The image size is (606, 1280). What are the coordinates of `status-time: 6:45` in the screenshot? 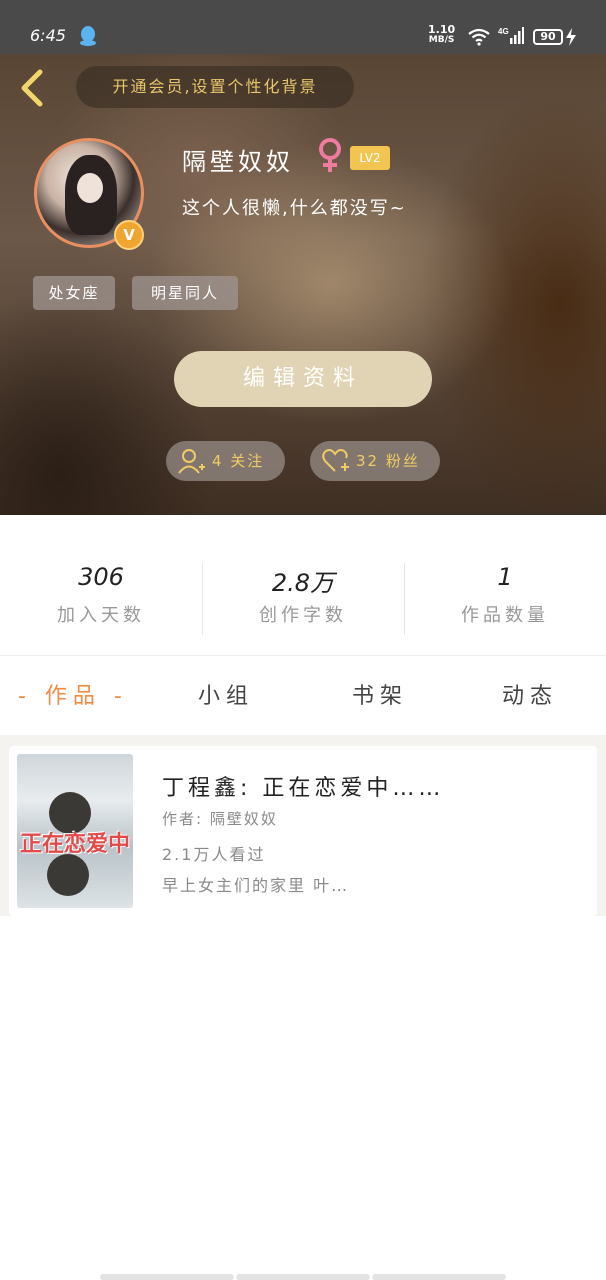 It's located at (48, 35).